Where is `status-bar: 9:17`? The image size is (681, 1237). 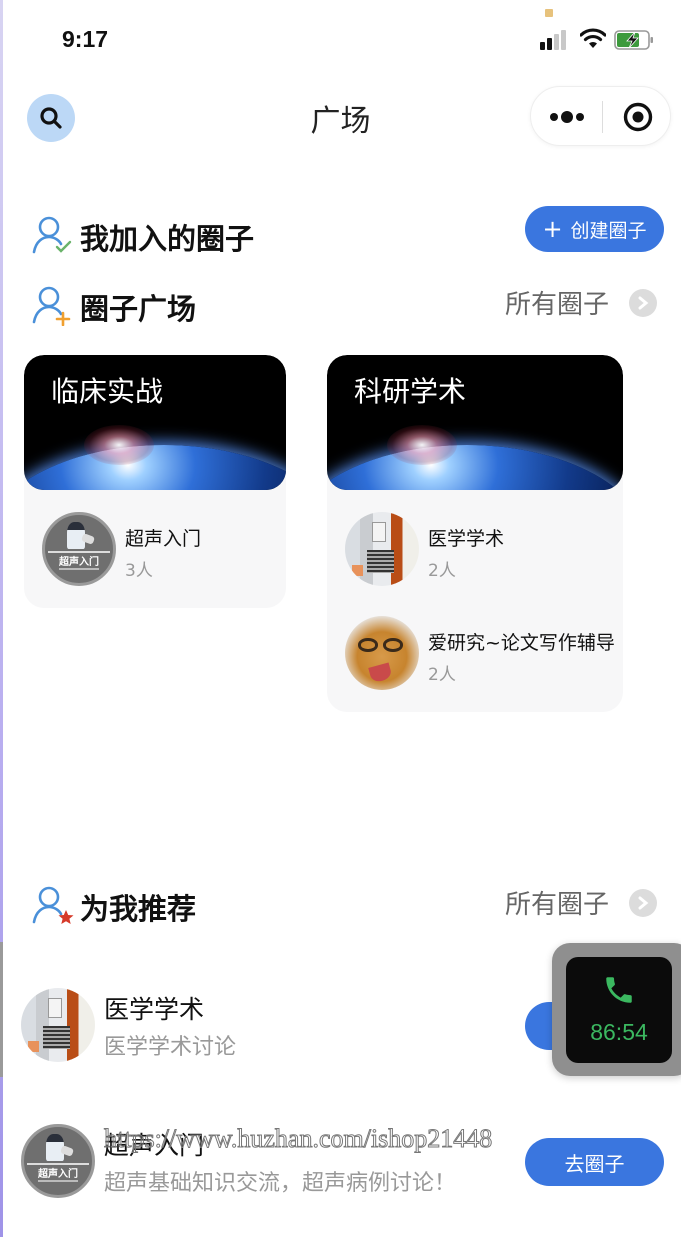
status-bar: 9:17 is located at coordinates (340, 40).